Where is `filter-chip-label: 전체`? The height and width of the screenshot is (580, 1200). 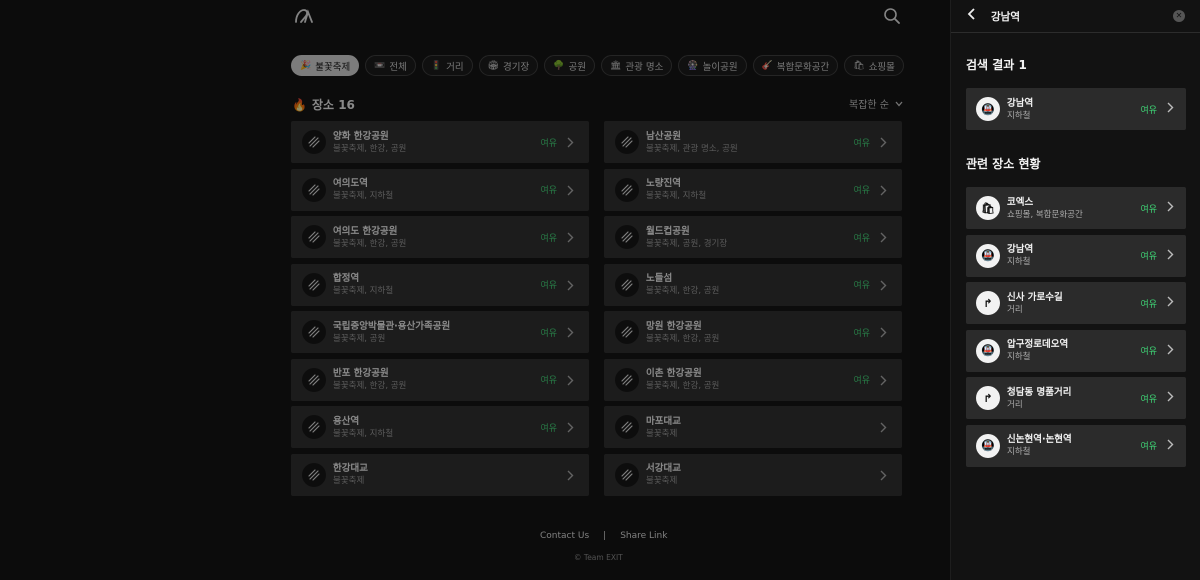
filter-chip-label: 전체 is located at coordinates (398, 67).